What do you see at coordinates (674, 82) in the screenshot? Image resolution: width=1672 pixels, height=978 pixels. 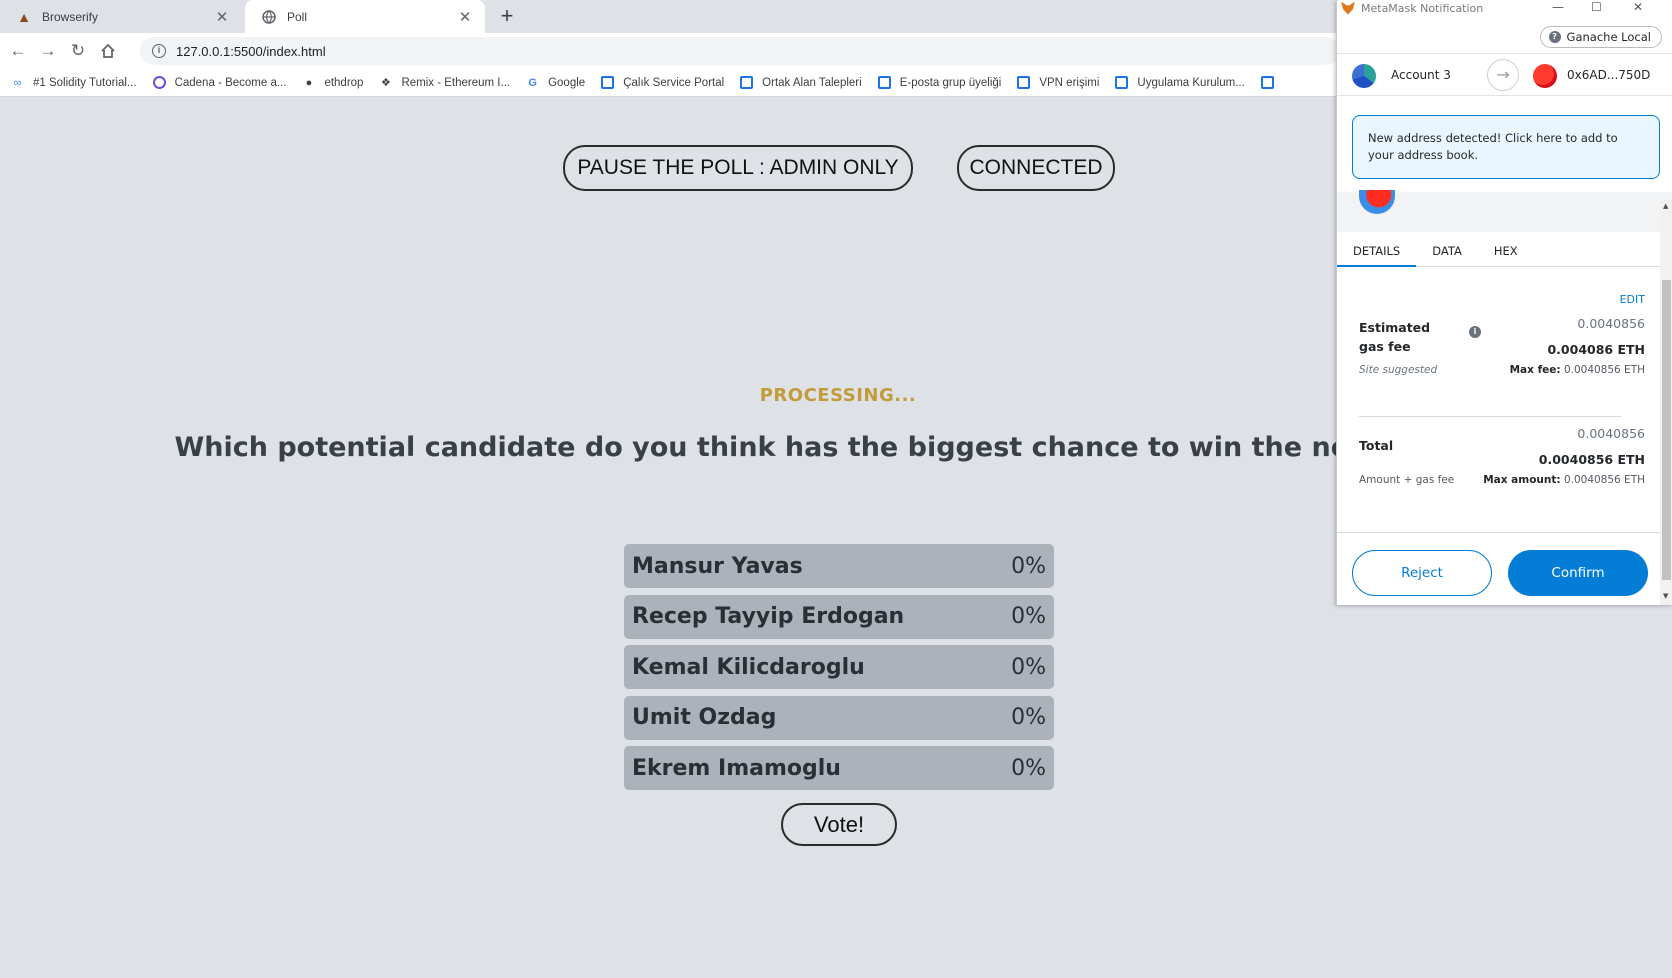 I see `bookmark-label: Çalık Service Portal` at bounding box center [674, 82].